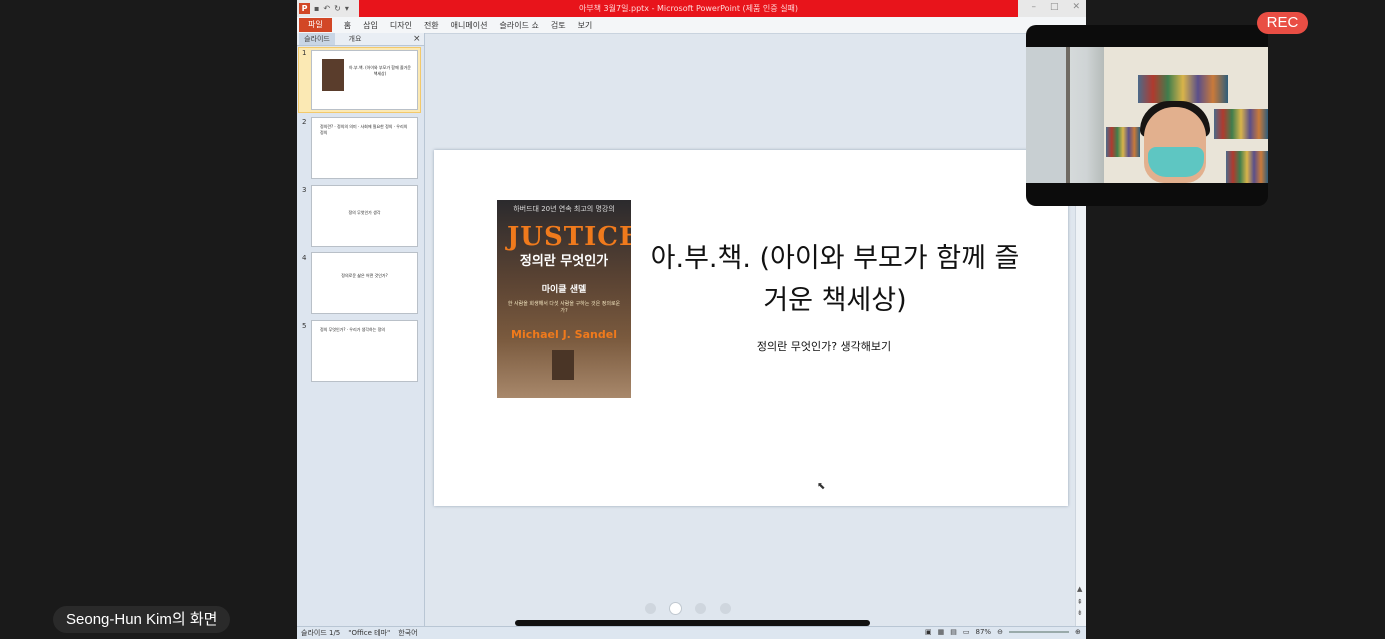 Image resolution: width=1385 pixels, height=639 pixels. Describe the element at coordinates (352, 329) in the screenshot. I see `thumbnail-text: 정의 무엇인가? · 우리가 생각하는 정의` at that location.